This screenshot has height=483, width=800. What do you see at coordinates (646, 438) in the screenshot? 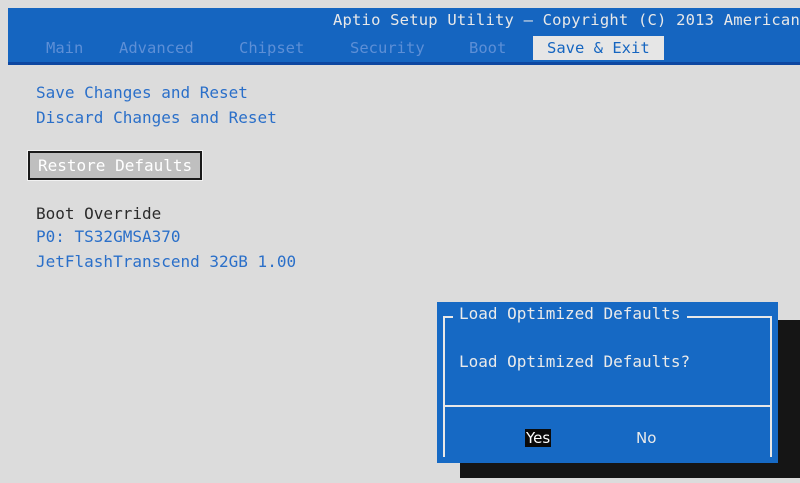
I see `no-button: No` at bounding box center [646, 438].